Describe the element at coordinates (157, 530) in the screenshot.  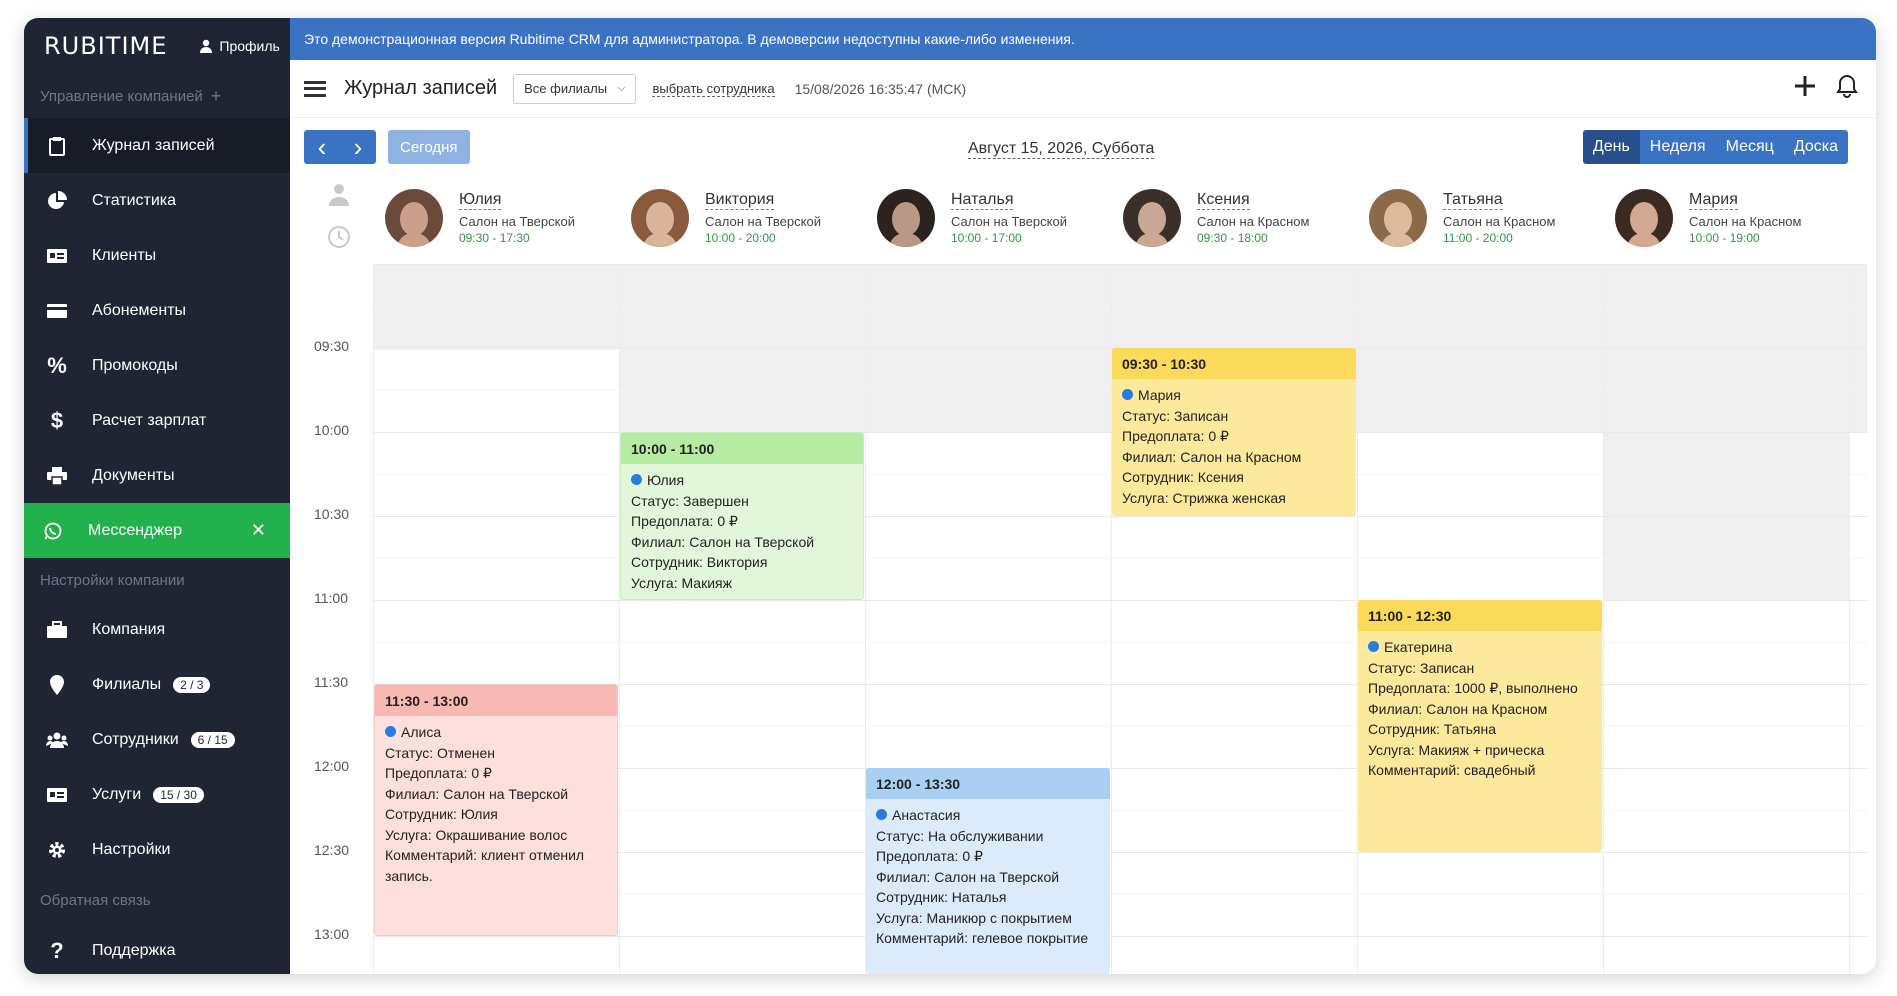
I see `sidebar-item-messenger: Мессенджер ✕` at that location.